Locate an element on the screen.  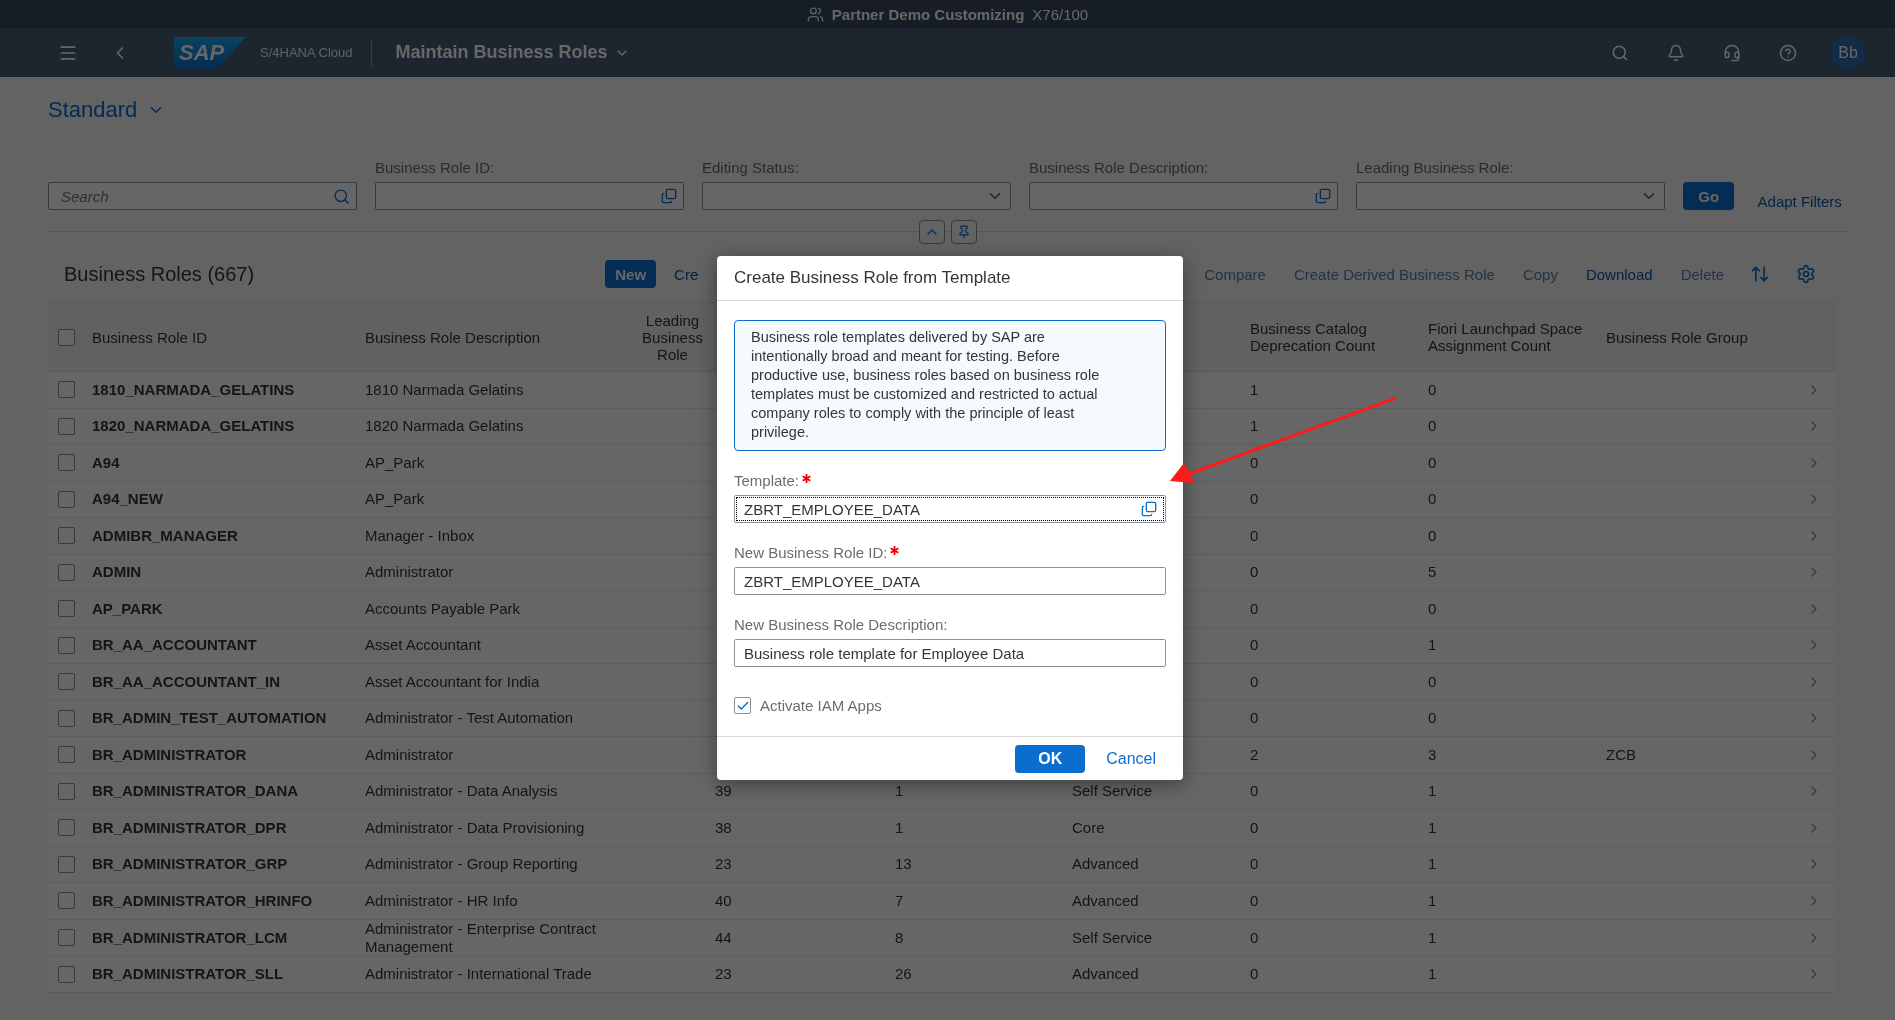
table-cell-text: BR_ADMINISTRATOR_HRINFO is located at coordinates (203, 900).